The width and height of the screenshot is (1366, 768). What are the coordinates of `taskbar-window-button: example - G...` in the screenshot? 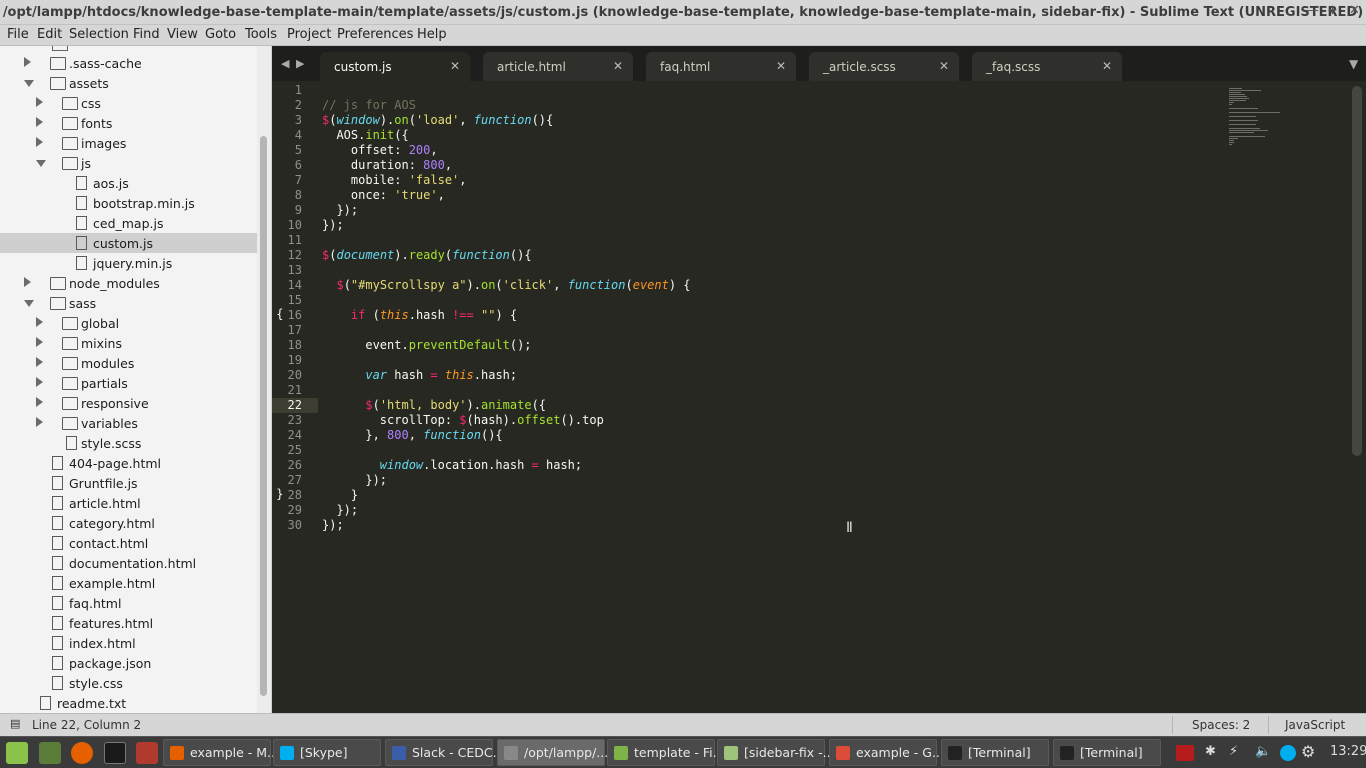 It's located at (886, 752).